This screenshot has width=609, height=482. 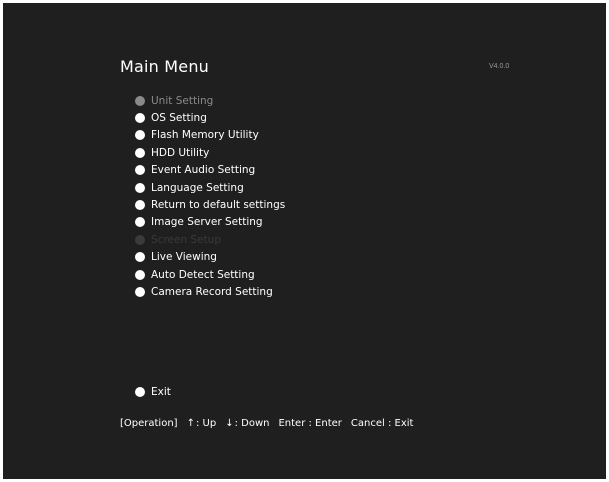 I want to click on menu-item-label: Return to default settings, so click(x=218, y=205).